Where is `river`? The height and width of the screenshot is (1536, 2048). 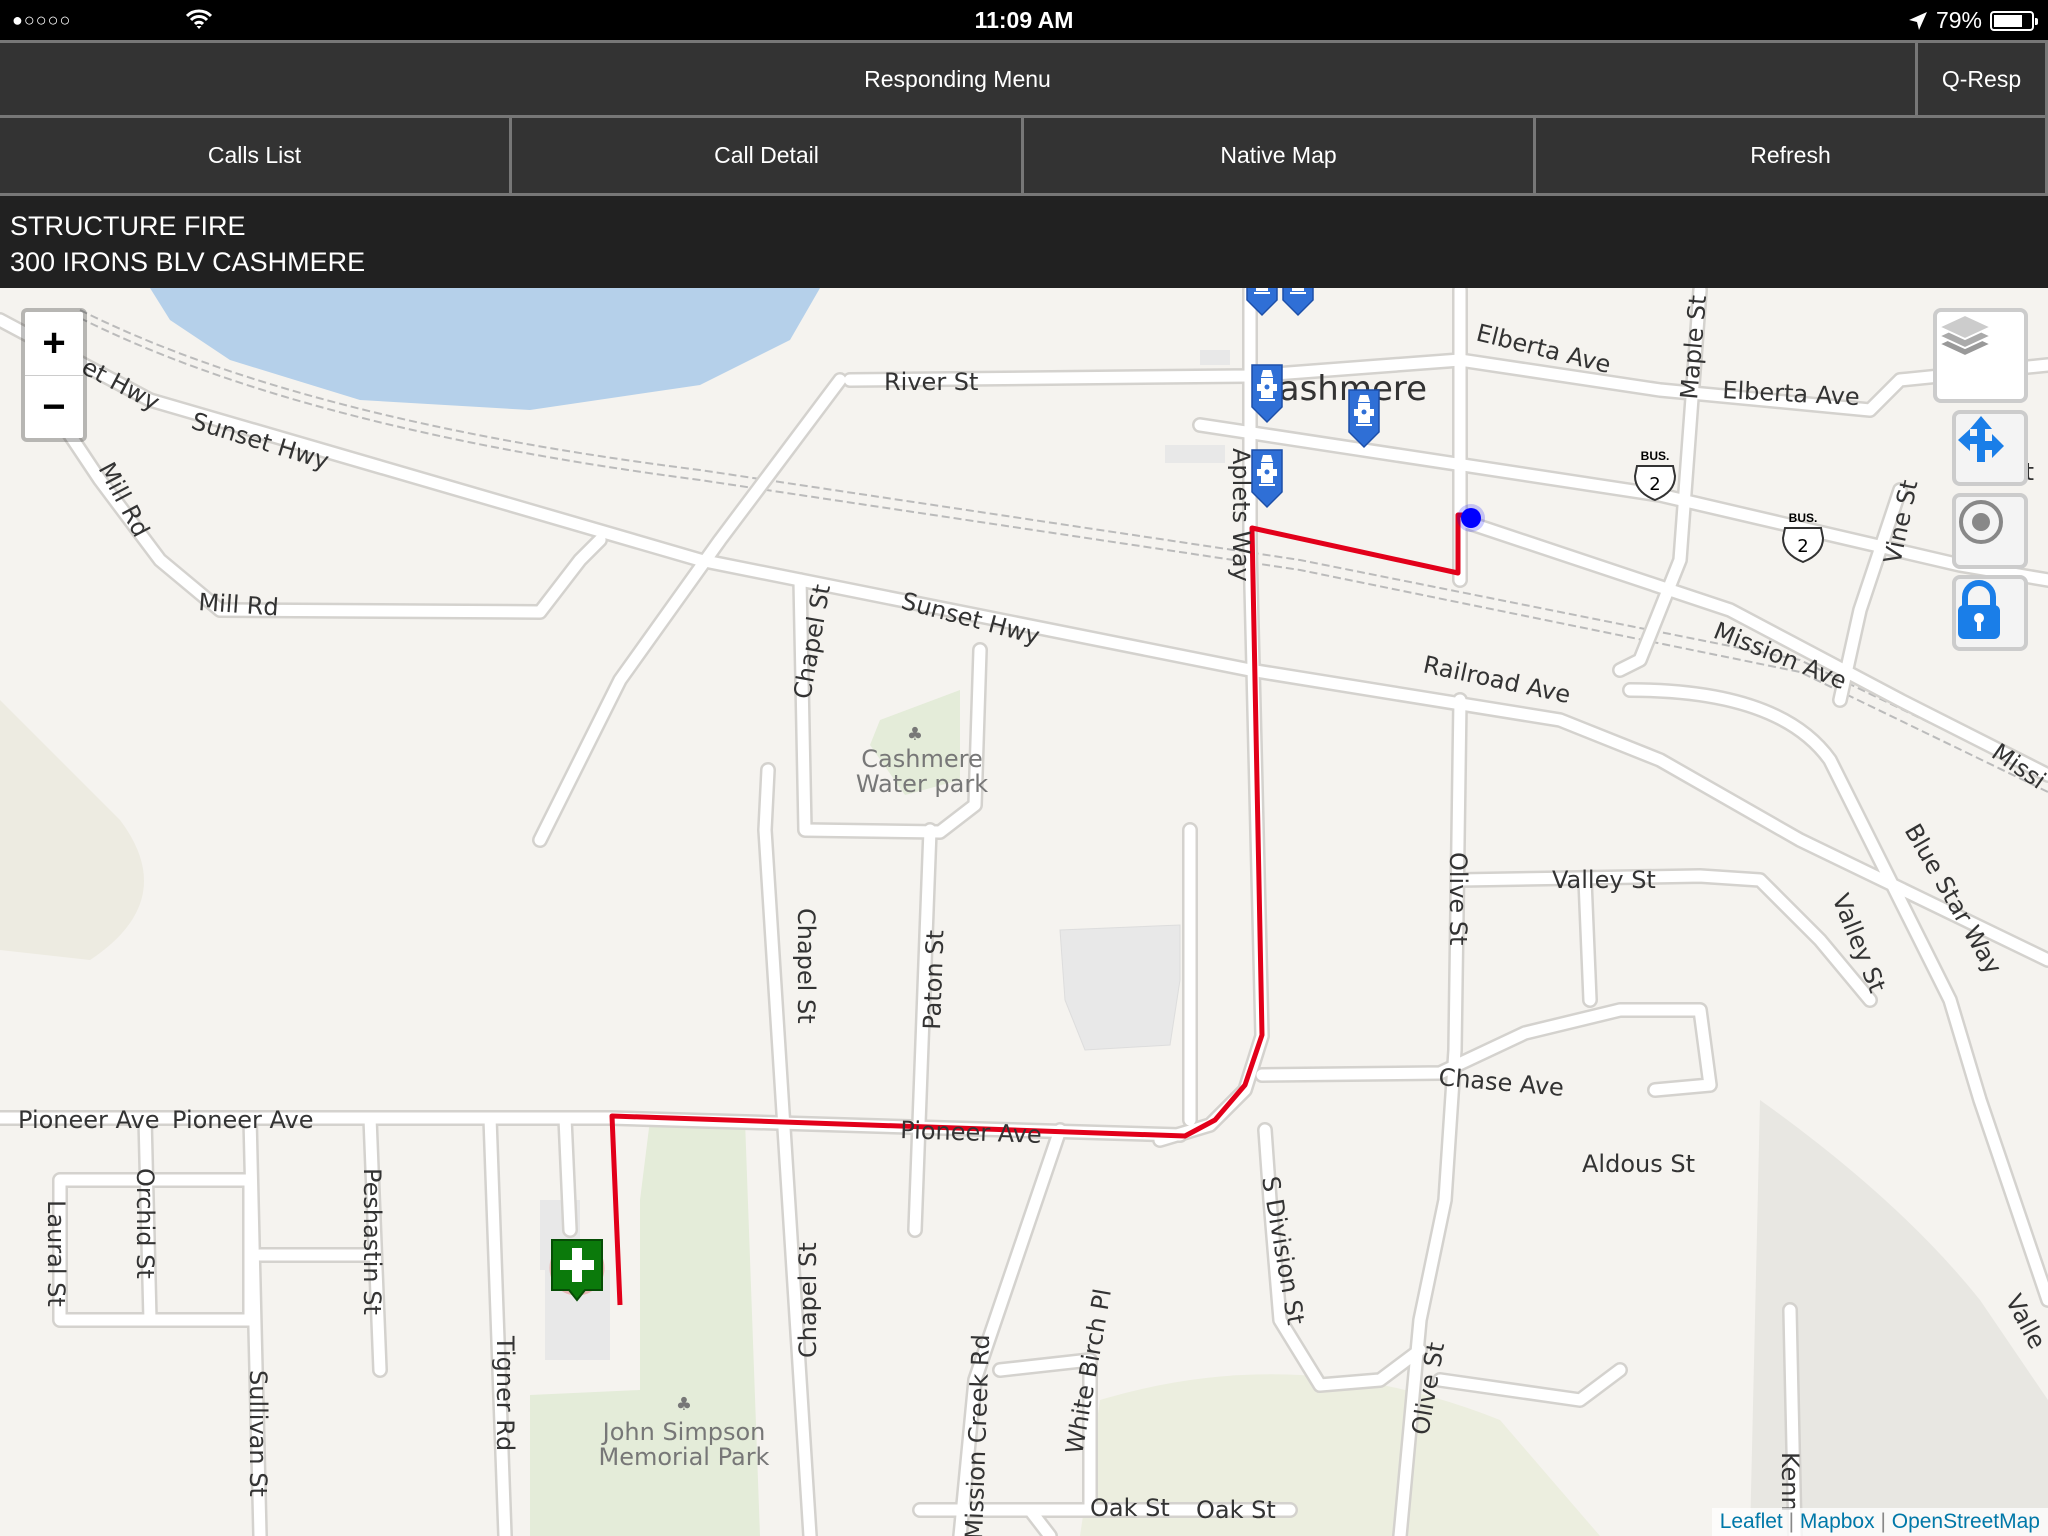
river is located at coordinates (485, 349).